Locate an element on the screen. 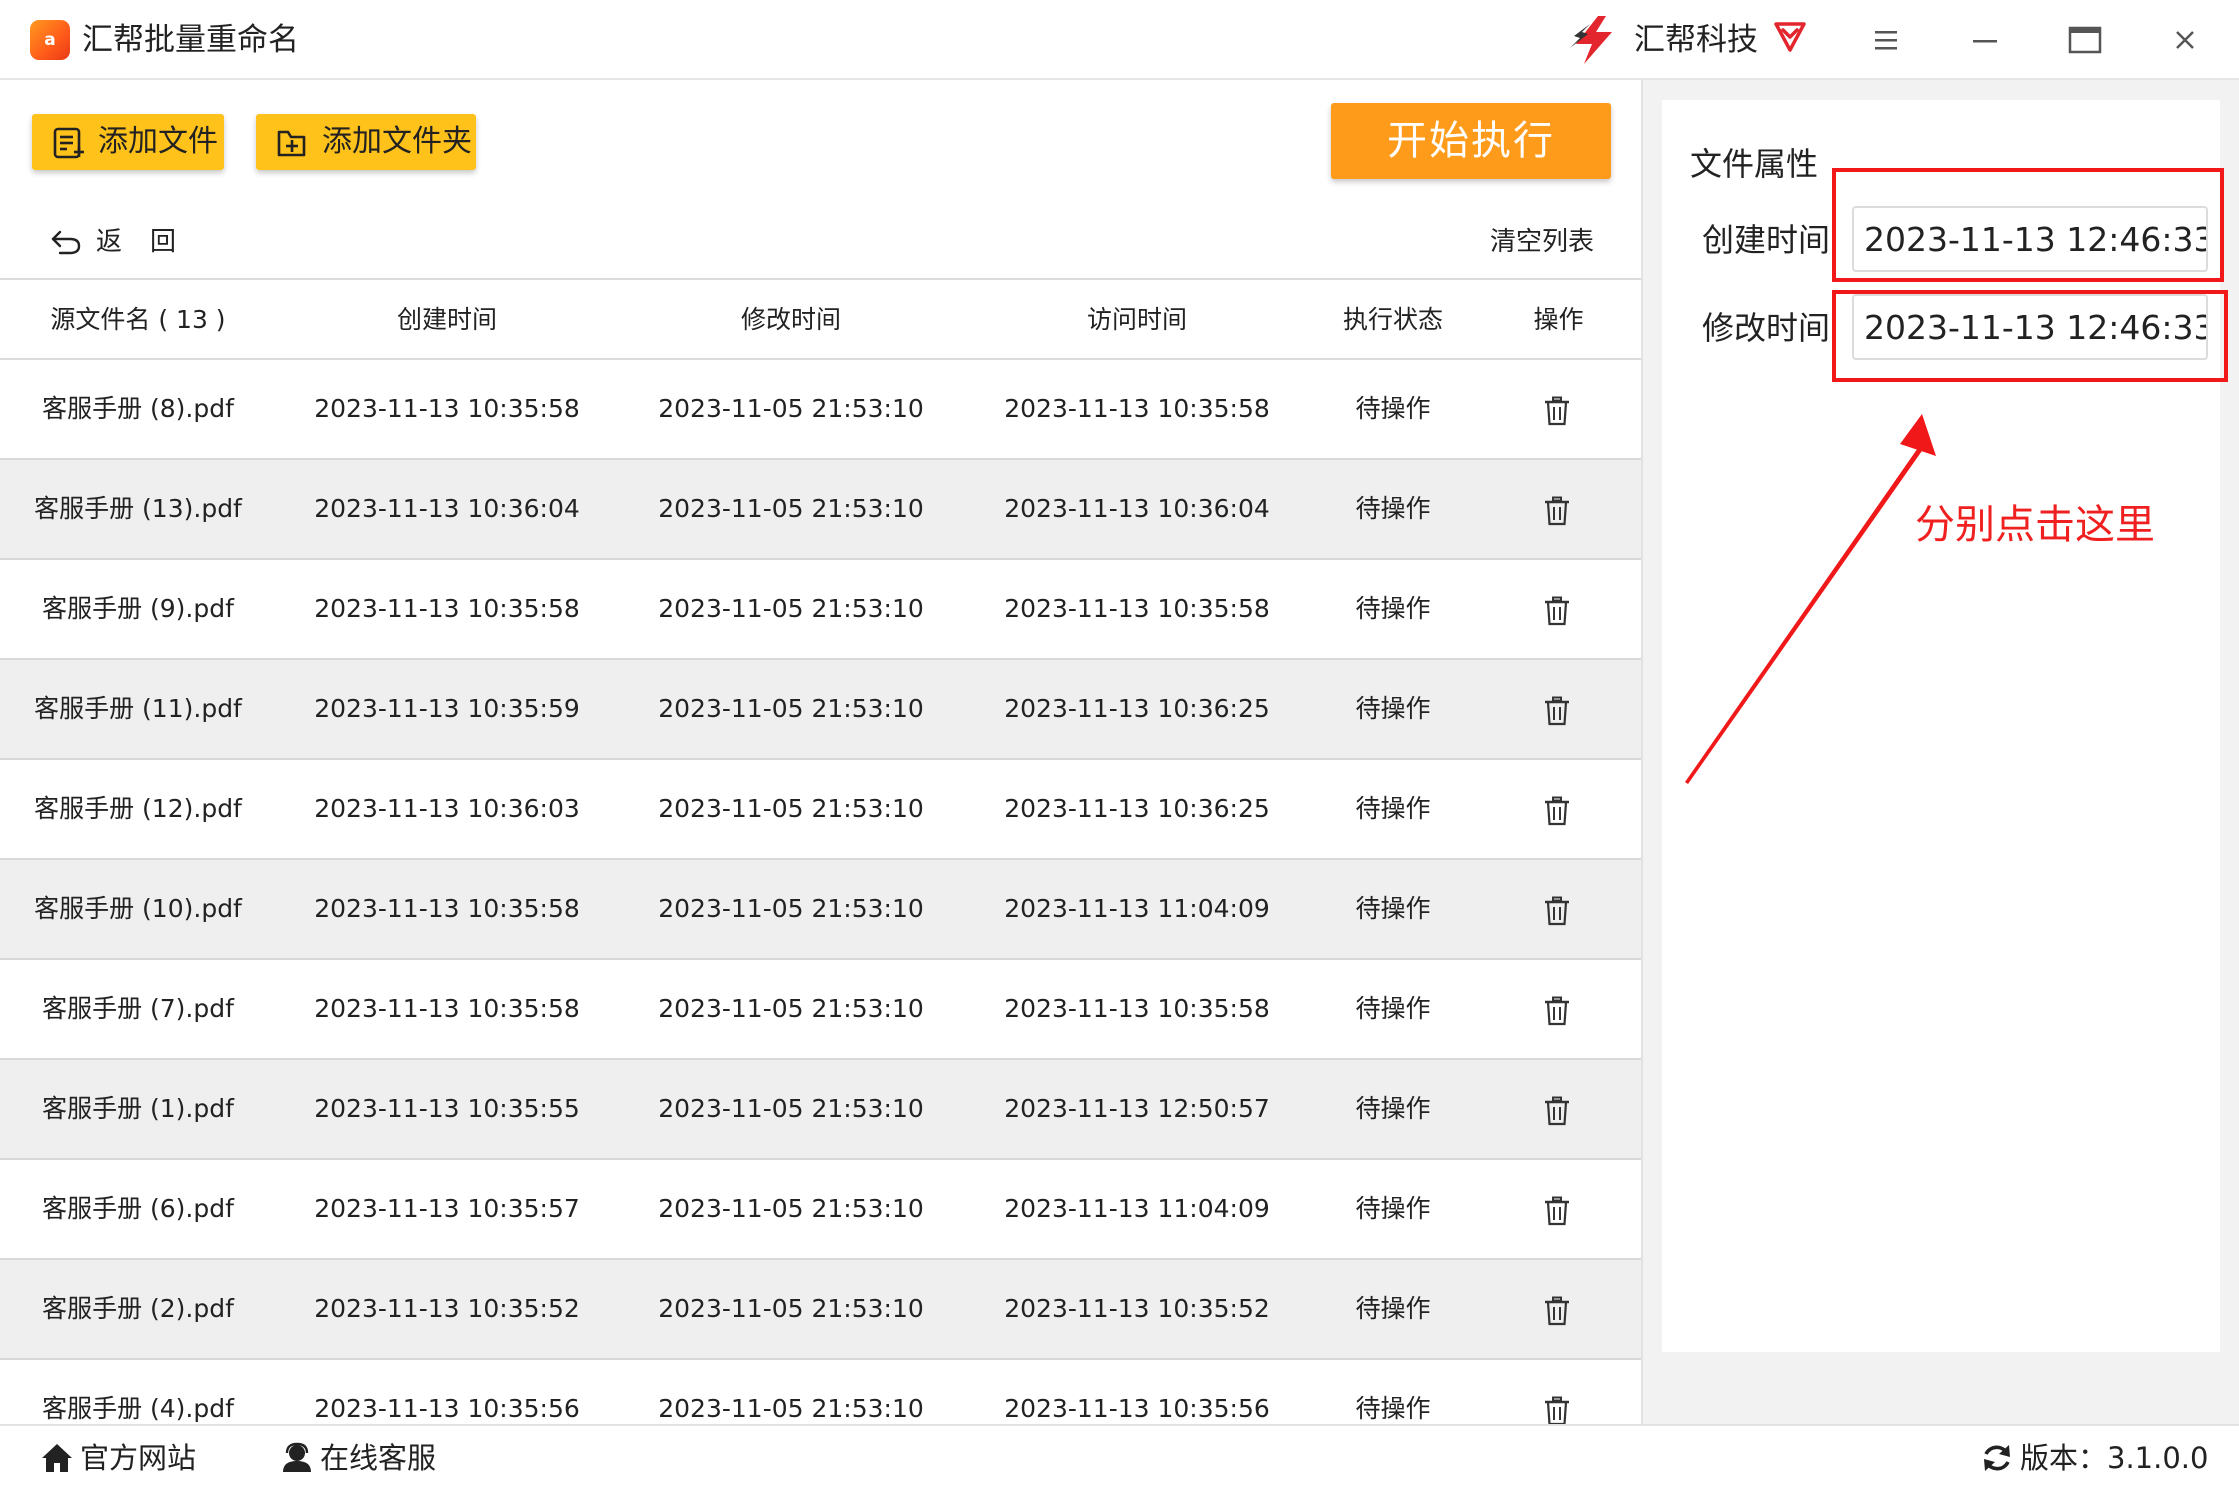 This screenshot has height=1489, width=2239. annotation-arrow is located at coordinates (1810, 599).